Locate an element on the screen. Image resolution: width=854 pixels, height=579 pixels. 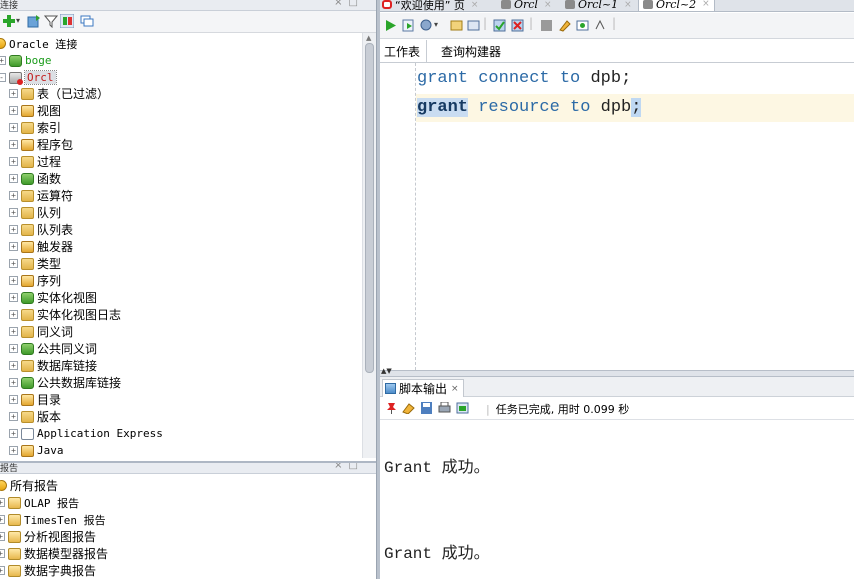
tree-node-db-links: + 数据库链接 is located at coordinates (53, 365).